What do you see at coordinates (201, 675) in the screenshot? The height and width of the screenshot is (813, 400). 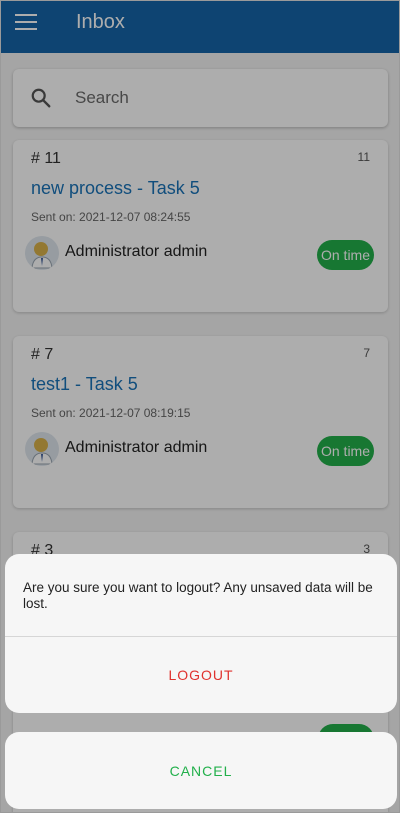 I see `logout-button: LOGOUT` at bounding box center [201, 675].